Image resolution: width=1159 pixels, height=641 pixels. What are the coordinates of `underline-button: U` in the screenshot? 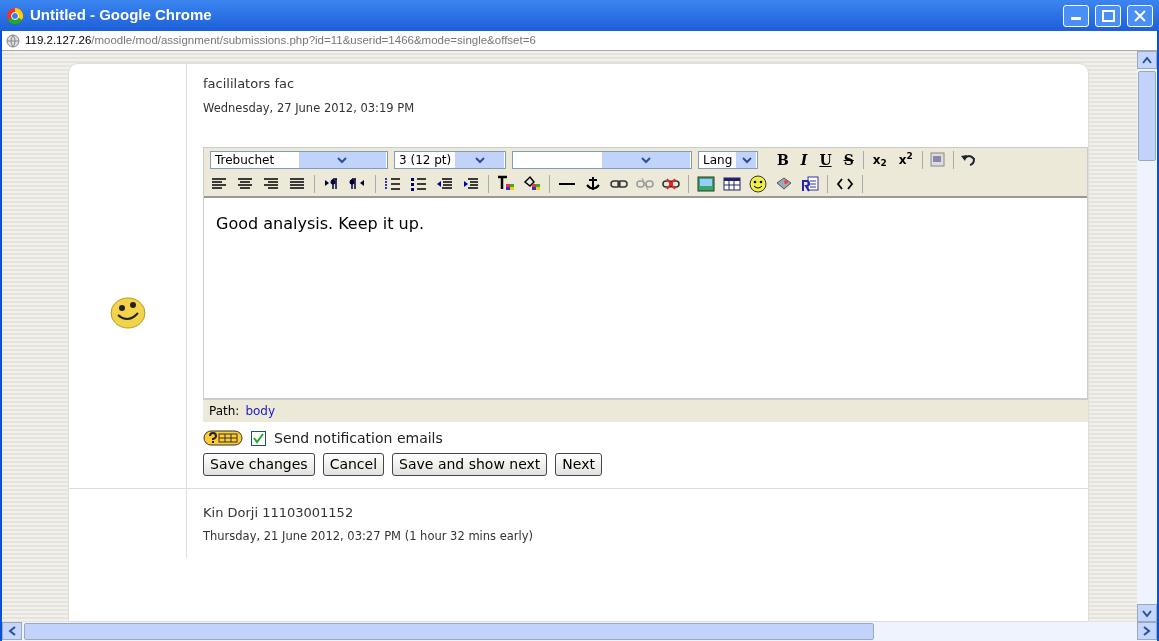 It's located at (825, 159).